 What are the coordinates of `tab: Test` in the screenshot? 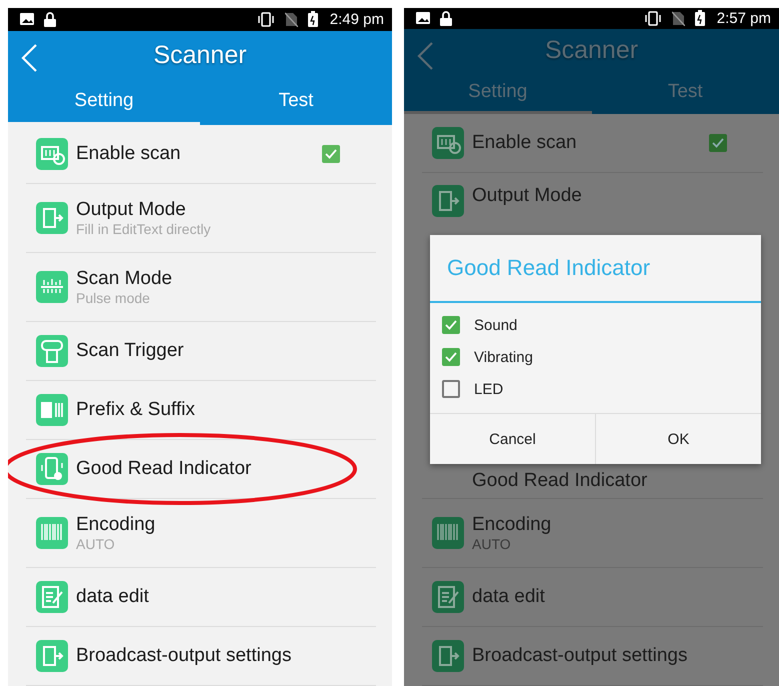 It's located at (296, 102).